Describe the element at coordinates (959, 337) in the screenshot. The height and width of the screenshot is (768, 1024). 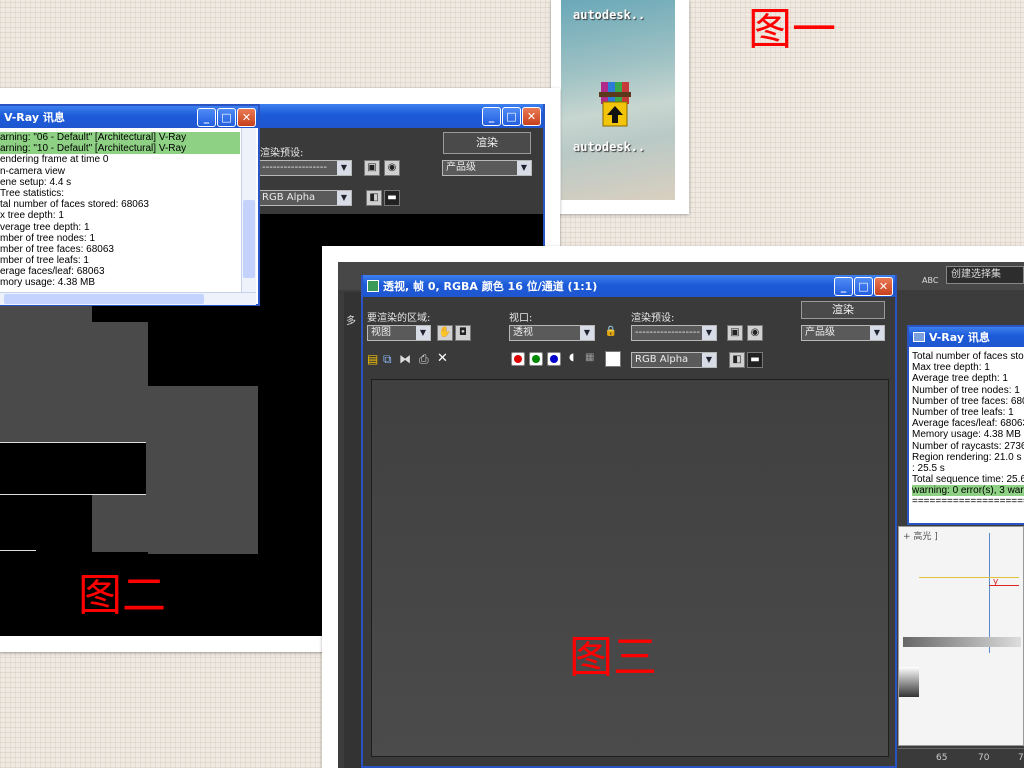
I see `vray-log-2-title: V-Ray 讯息` at that location.